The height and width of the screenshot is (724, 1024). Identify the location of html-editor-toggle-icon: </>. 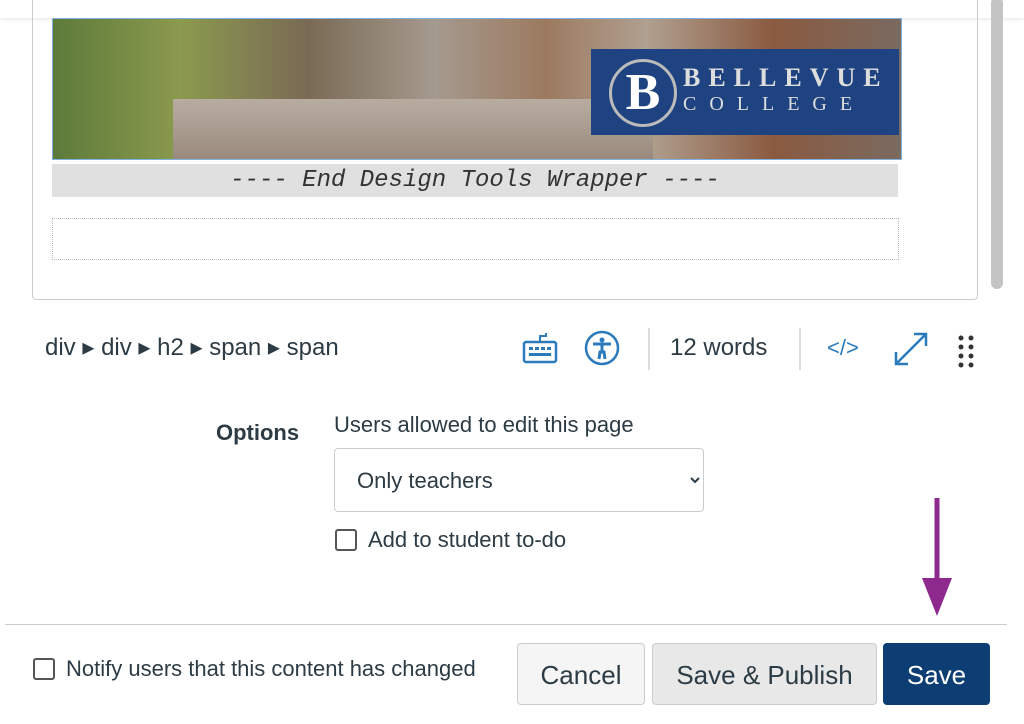
(843, 348).